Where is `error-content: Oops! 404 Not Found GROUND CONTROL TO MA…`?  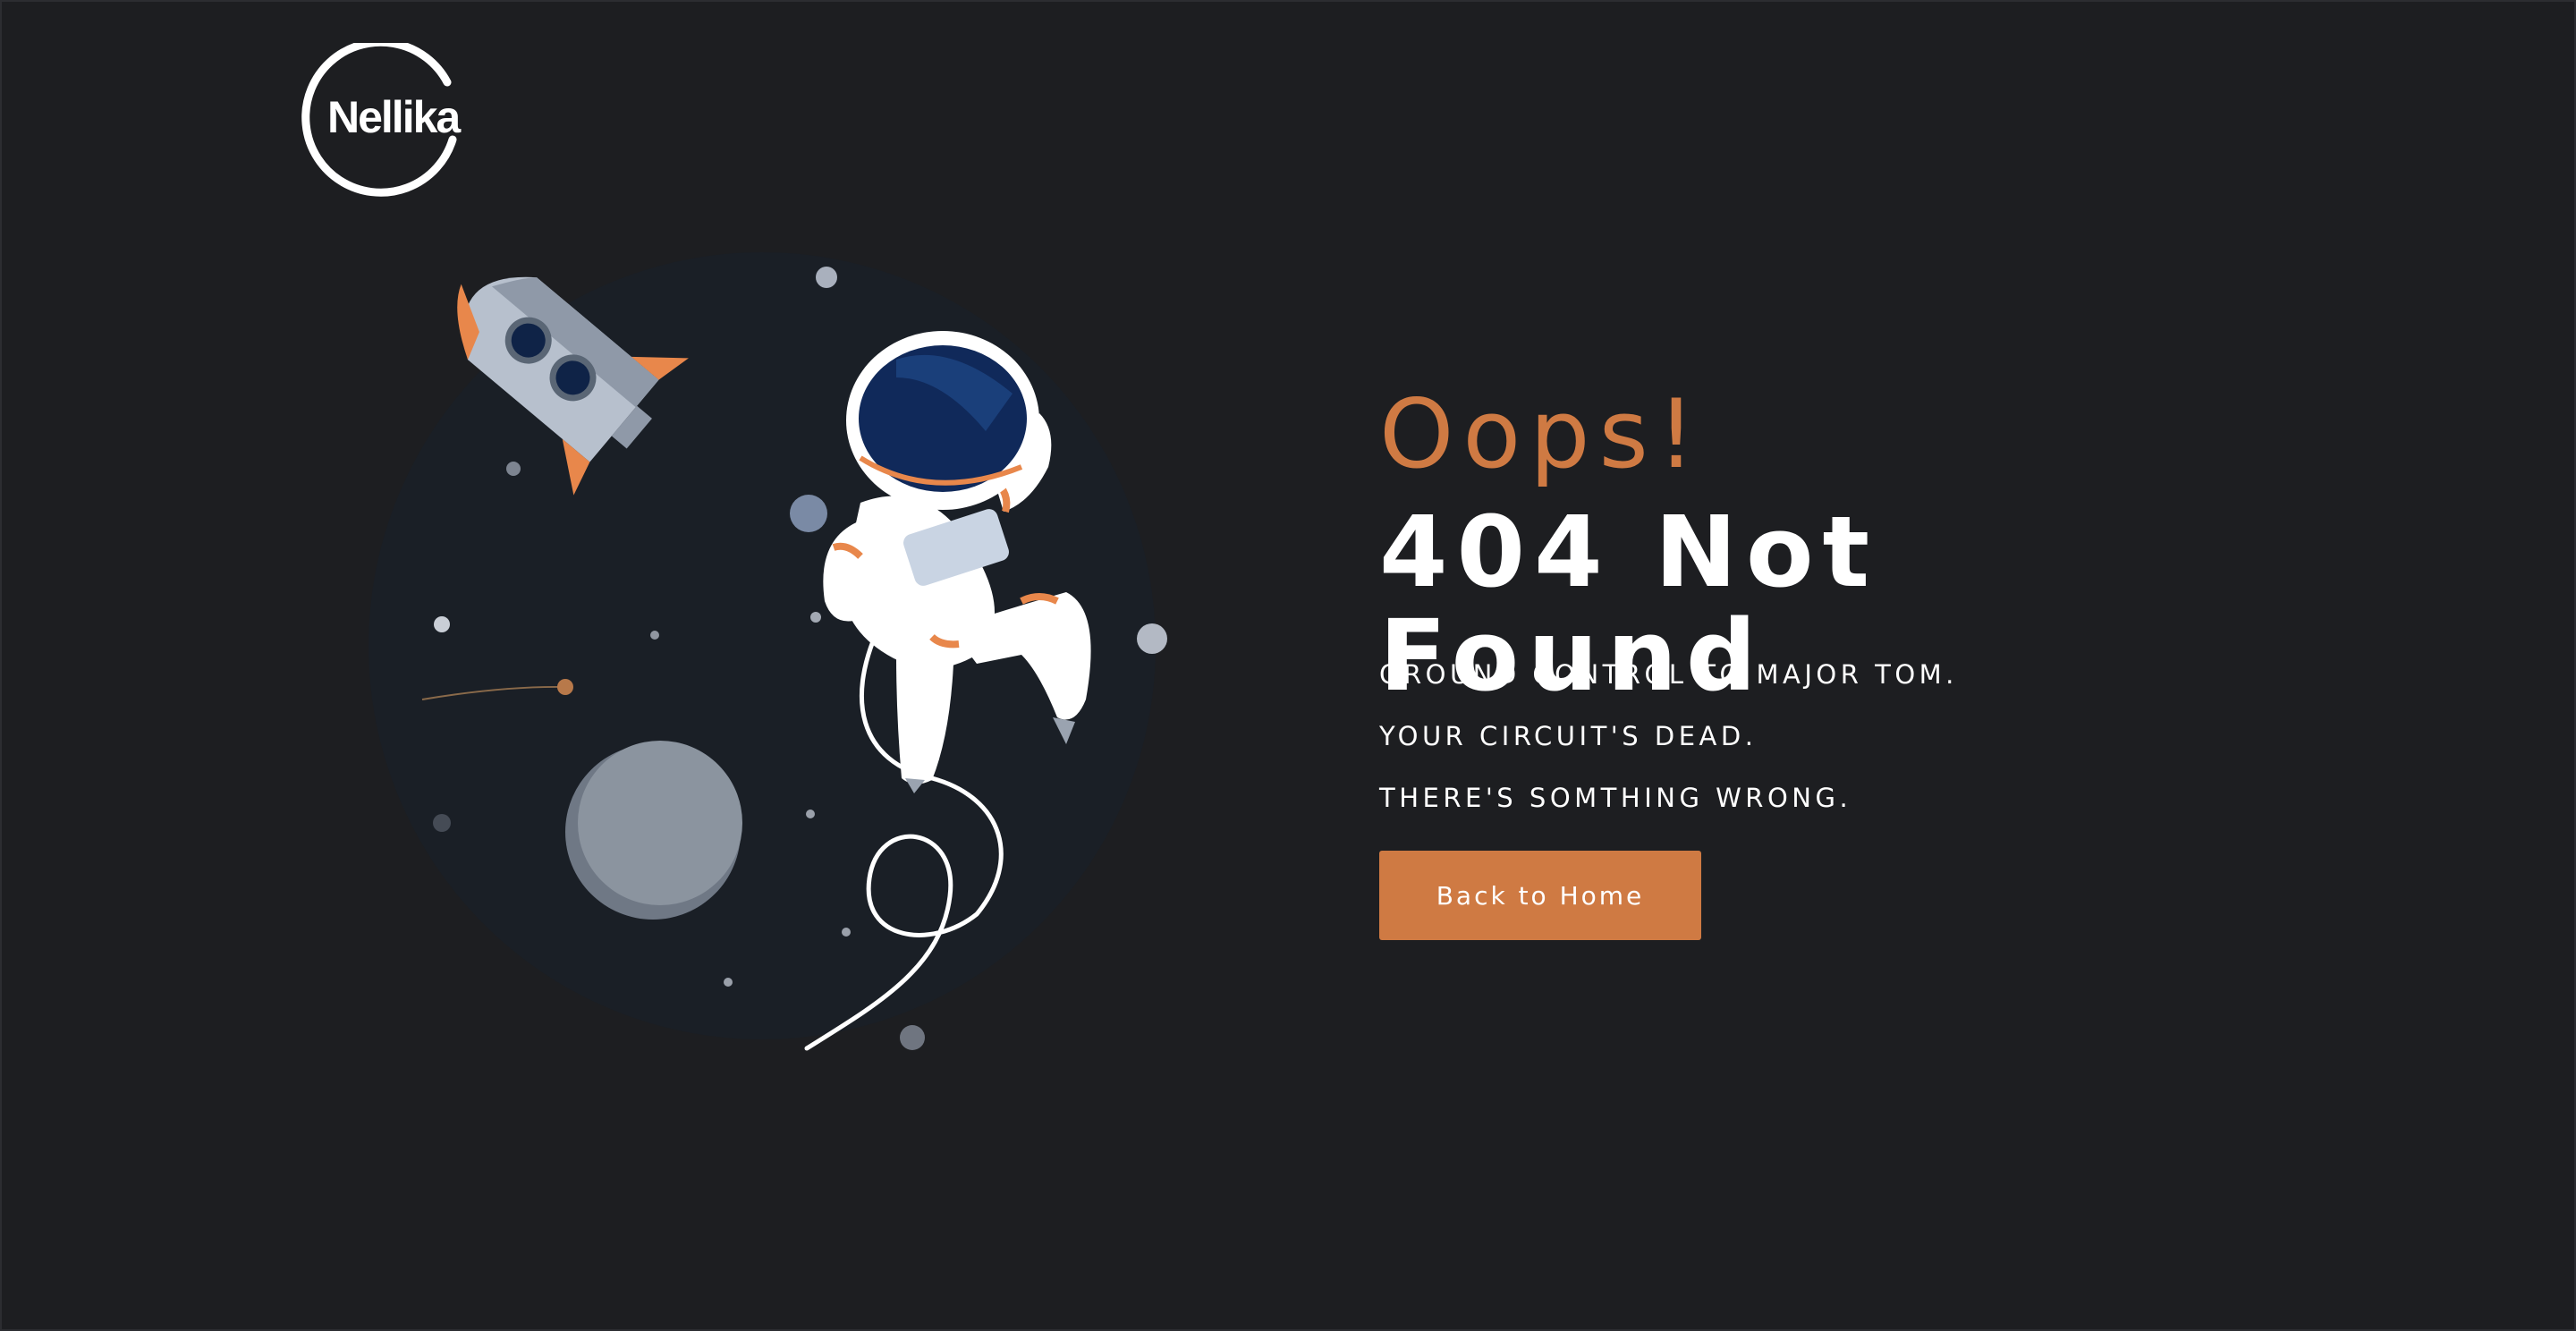
error-content: Oops! 404 Not Found GROUND CONTROL TO MA… is located at coordinates (1826, 663).